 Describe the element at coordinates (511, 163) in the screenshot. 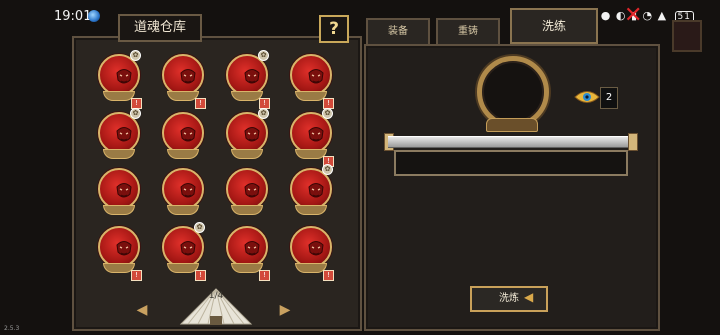

I see `attribute-box` at that location.